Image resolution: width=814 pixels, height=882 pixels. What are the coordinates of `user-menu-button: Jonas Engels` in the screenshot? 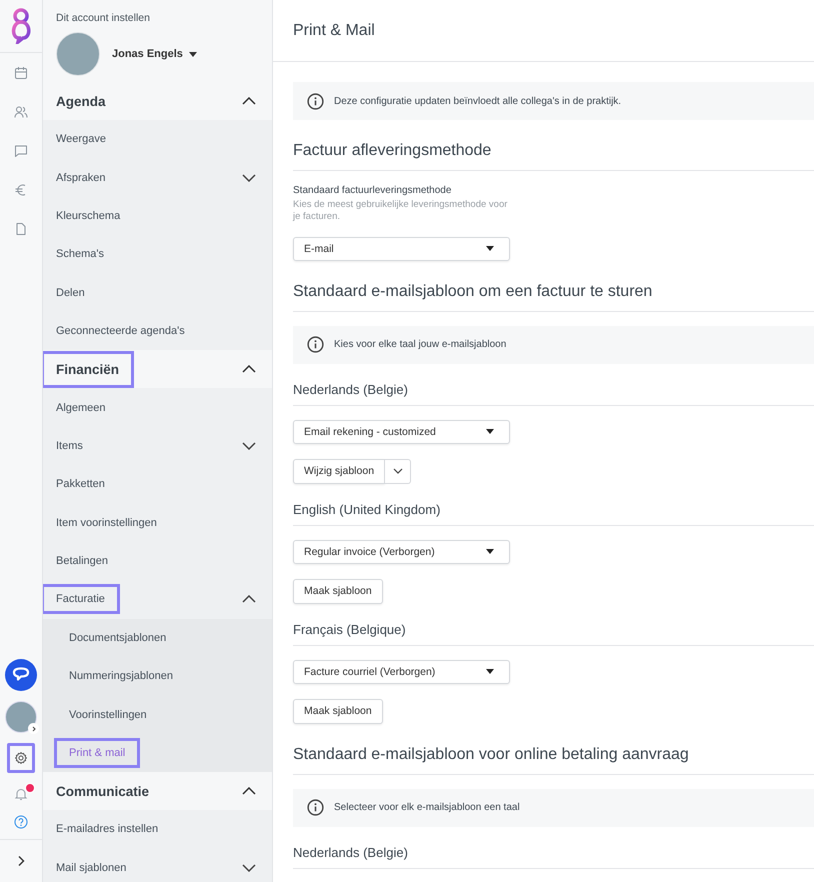 It's located at (154, 54).